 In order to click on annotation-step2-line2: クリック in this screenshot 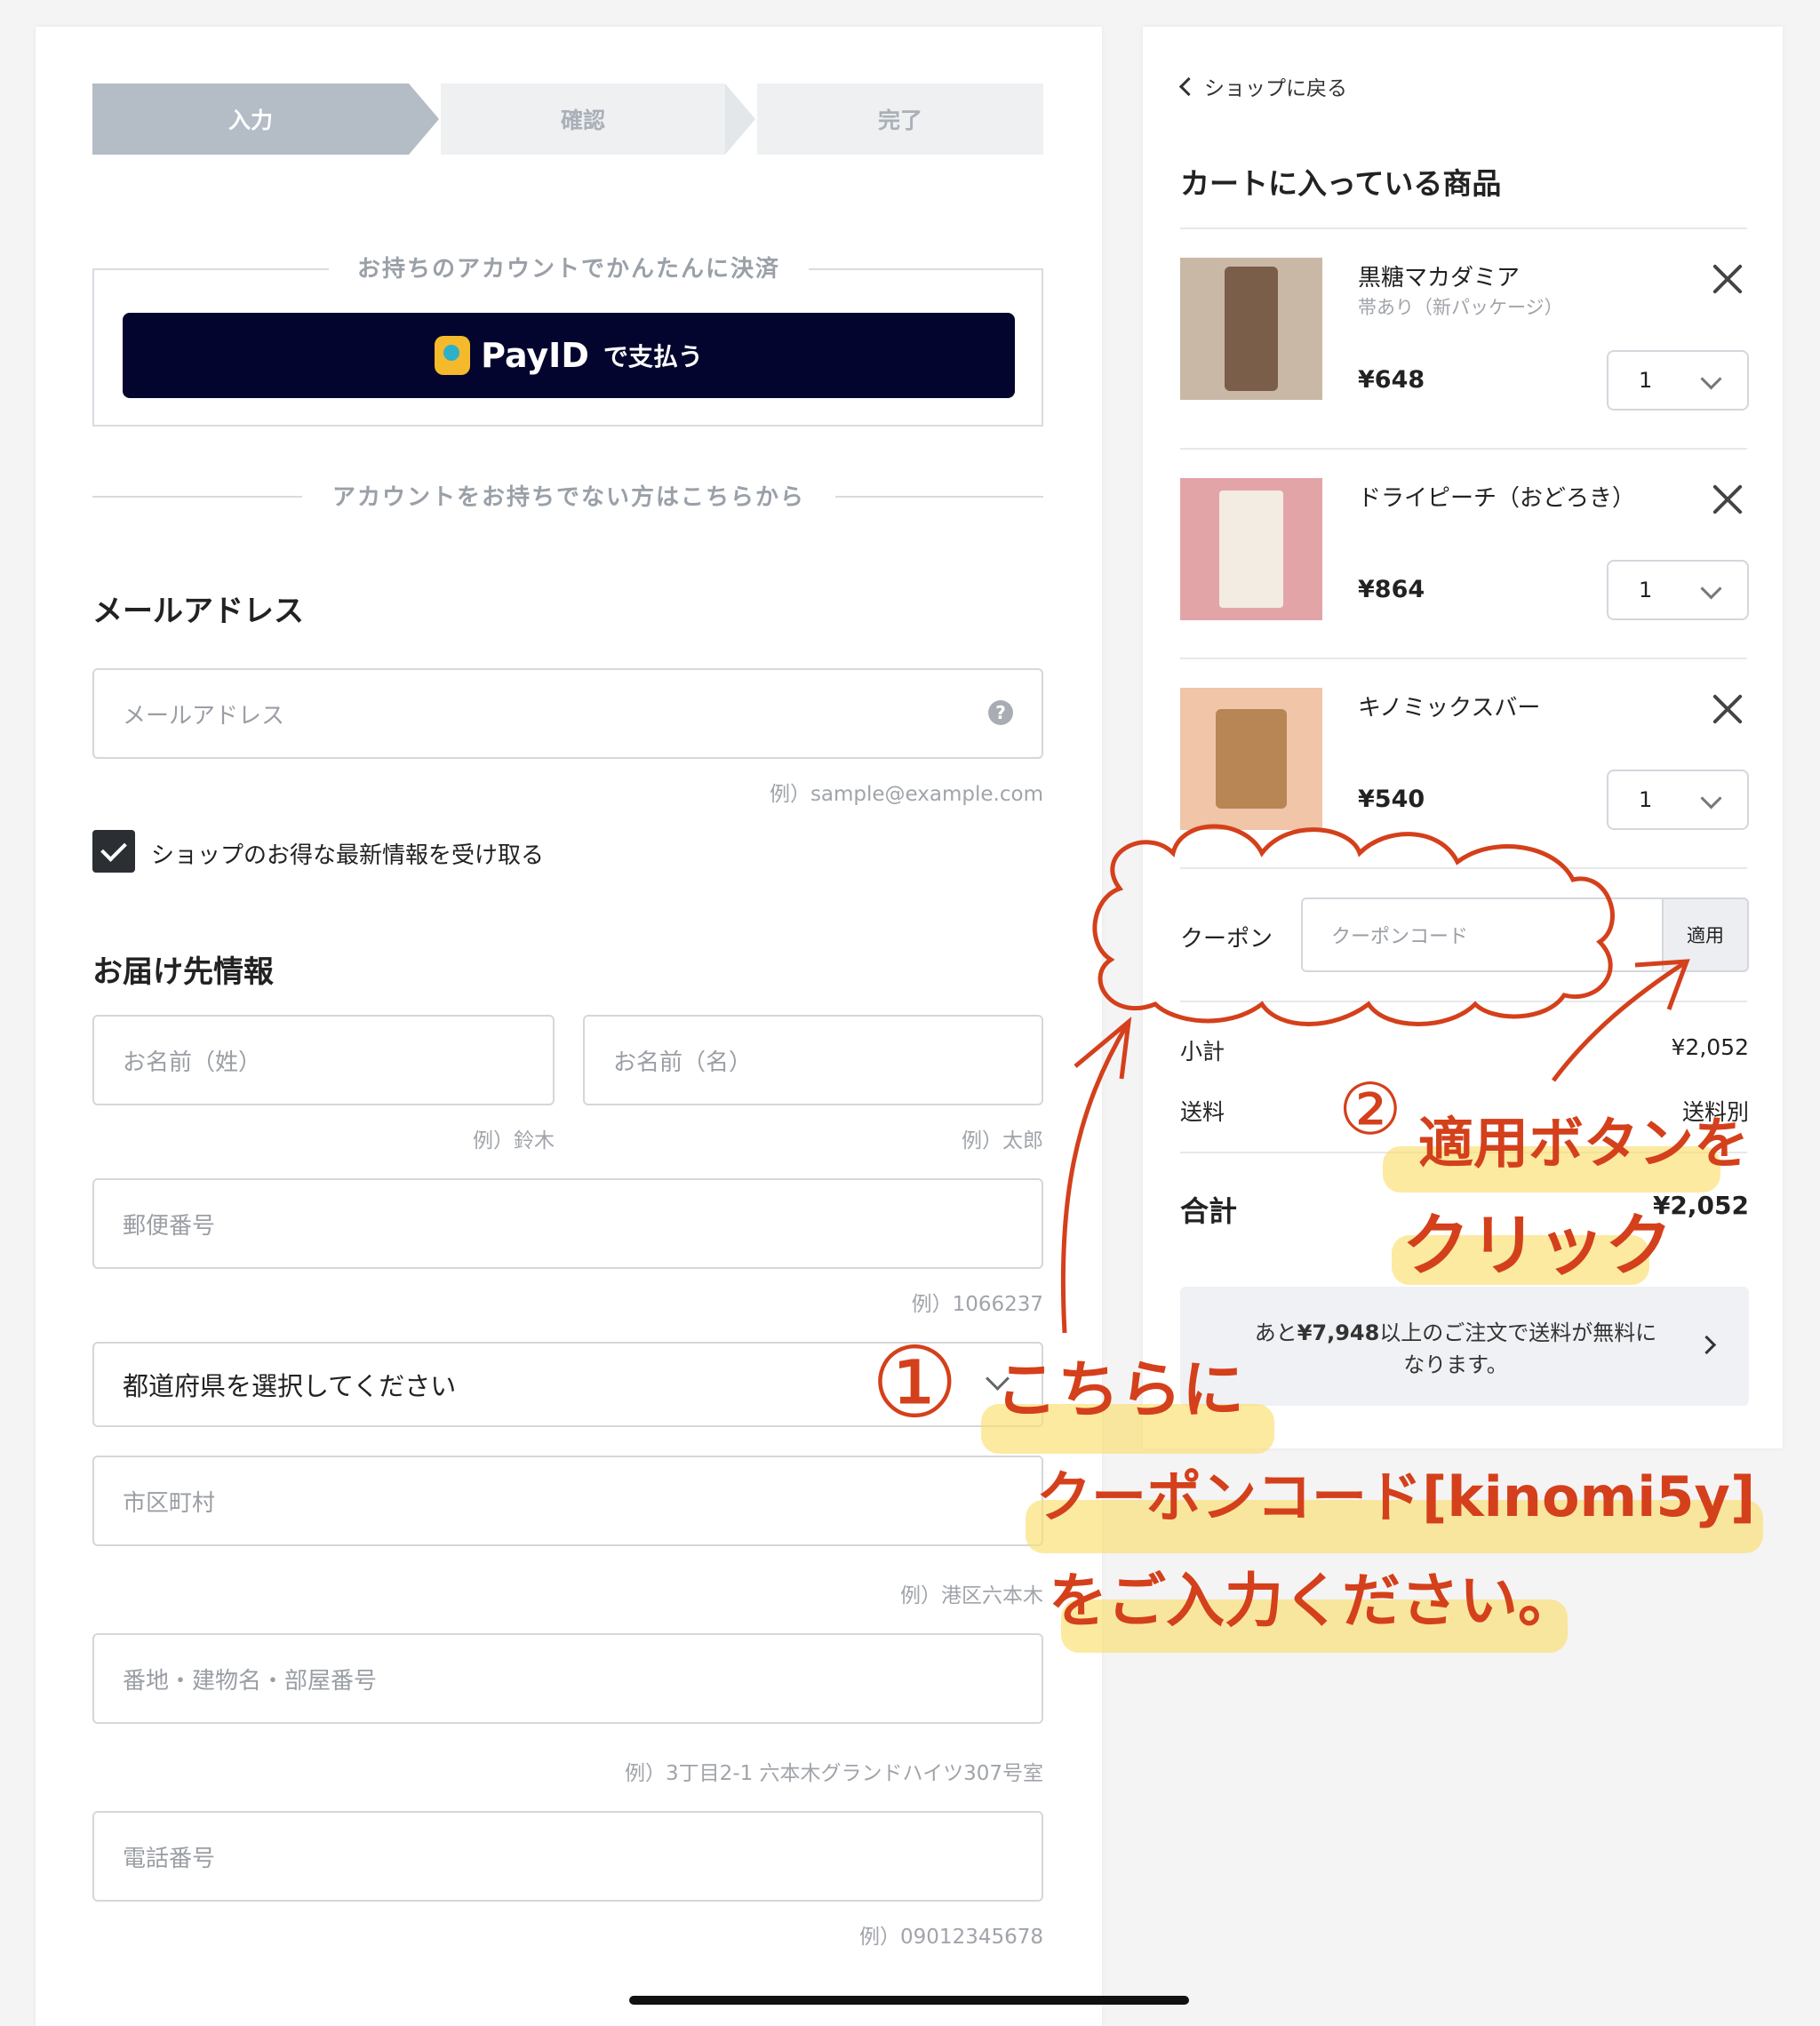, I will do `click(1537, 1245)`.